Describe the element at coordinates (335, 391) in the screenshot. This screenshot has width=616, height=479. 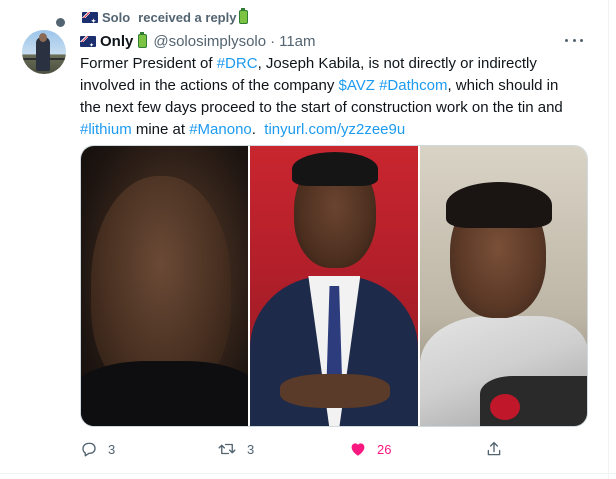
I see `photo-hands` at that location.